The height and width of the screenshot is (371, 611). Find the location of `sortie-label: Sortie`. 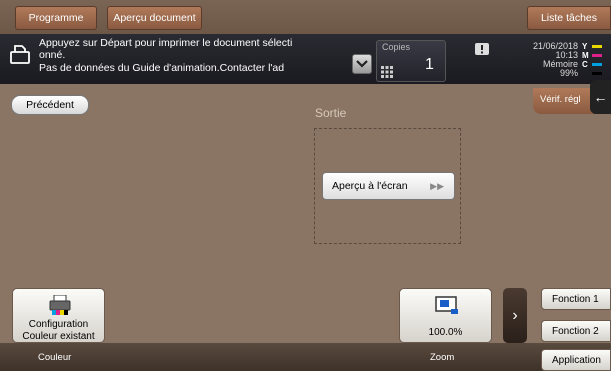

sortie-label: Sortie is located at coordinates (331, 113).